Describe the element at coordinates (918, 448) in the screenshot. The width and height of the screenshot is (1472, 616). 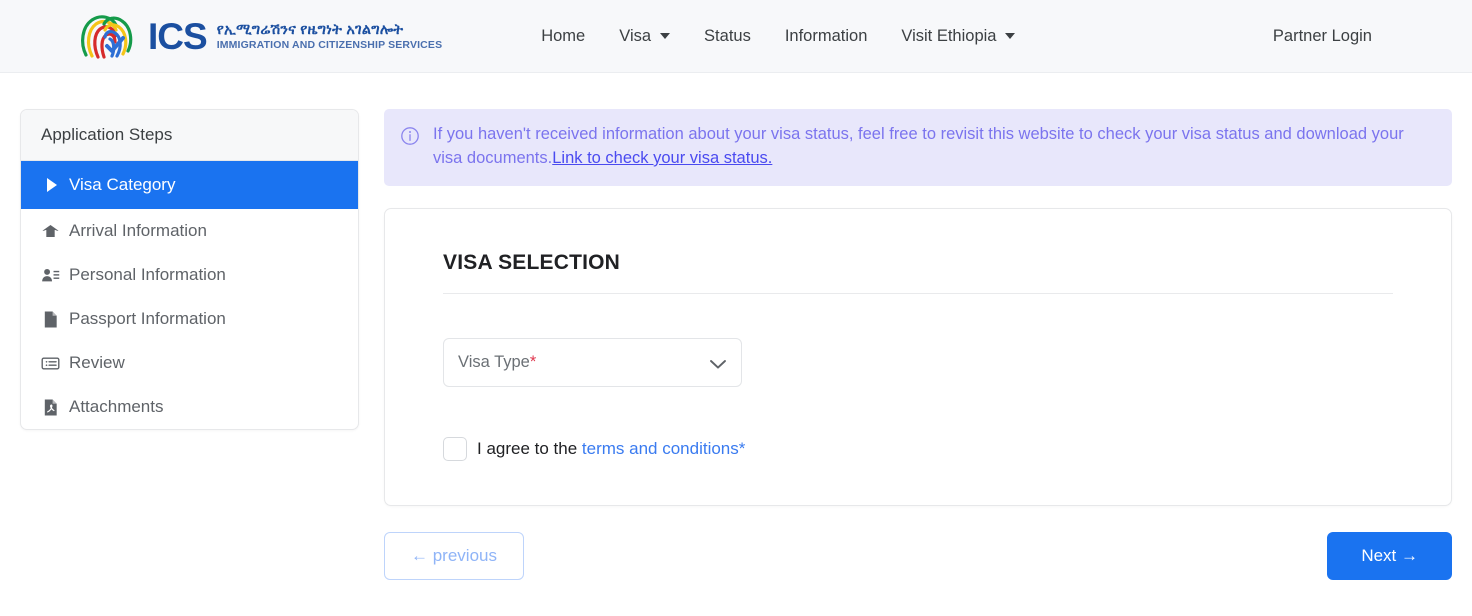
I see `terms-agreement-row: I agree to the terms and conditions*` at that location.